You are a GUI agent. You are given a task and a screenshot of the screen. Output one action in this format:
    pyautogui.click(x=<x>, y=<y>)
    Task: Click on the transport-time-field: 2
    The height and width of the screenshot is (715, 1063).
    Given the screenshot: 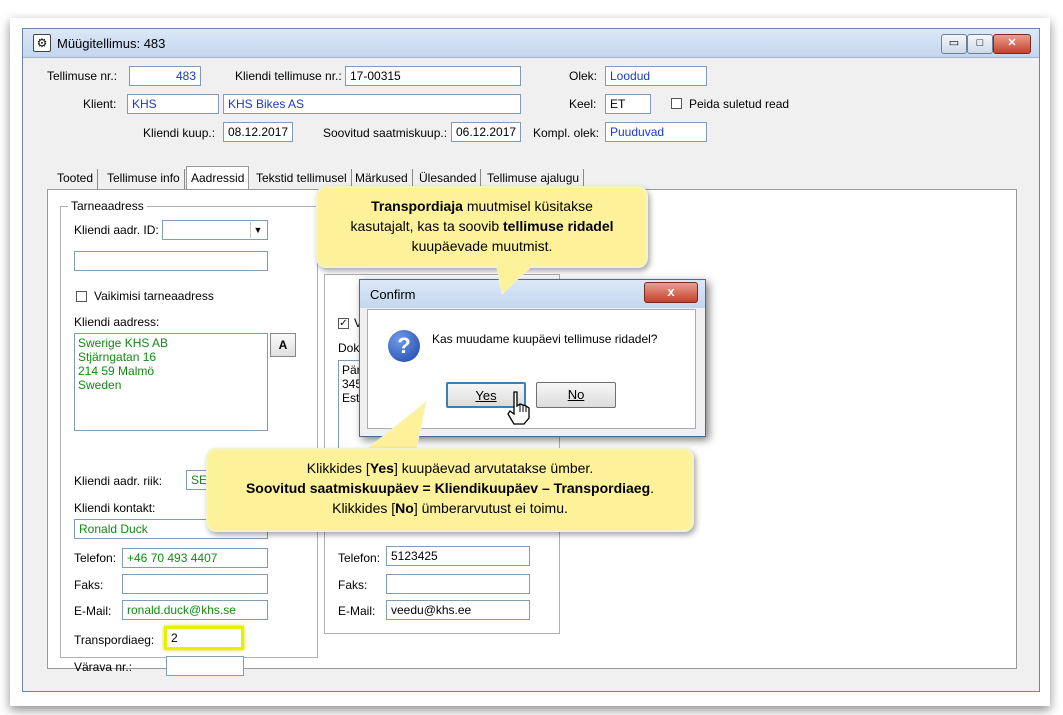 What is the action you would take?
    pyautogui.click(x=204, y=638)
    